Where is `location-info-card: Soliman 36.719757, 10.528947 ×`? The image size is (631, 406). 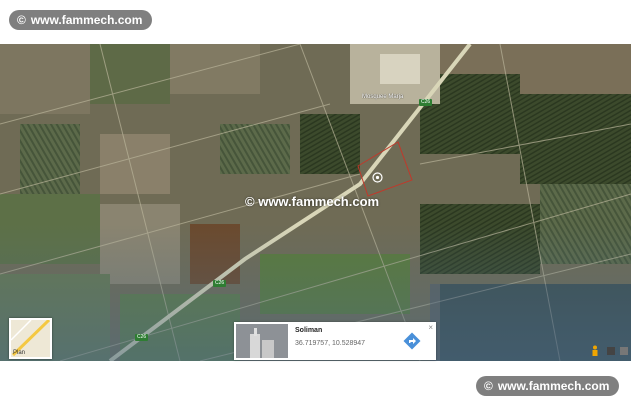 location-info-card: Soliman 36.719757, 10.528947 × is located at coordinates (335, 341).